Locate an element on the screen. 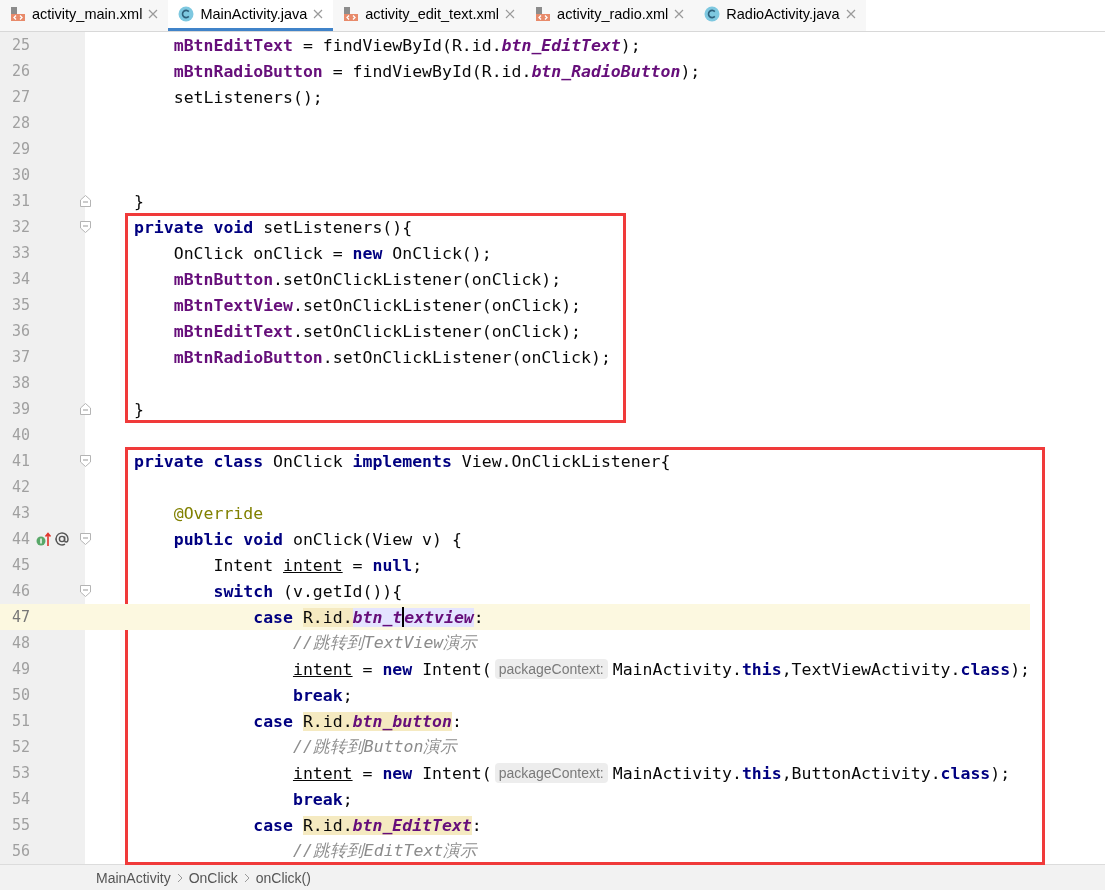 The width and height of the screenshot is (1105, 890). line-number: 54 is located at coordinates (20, 799).